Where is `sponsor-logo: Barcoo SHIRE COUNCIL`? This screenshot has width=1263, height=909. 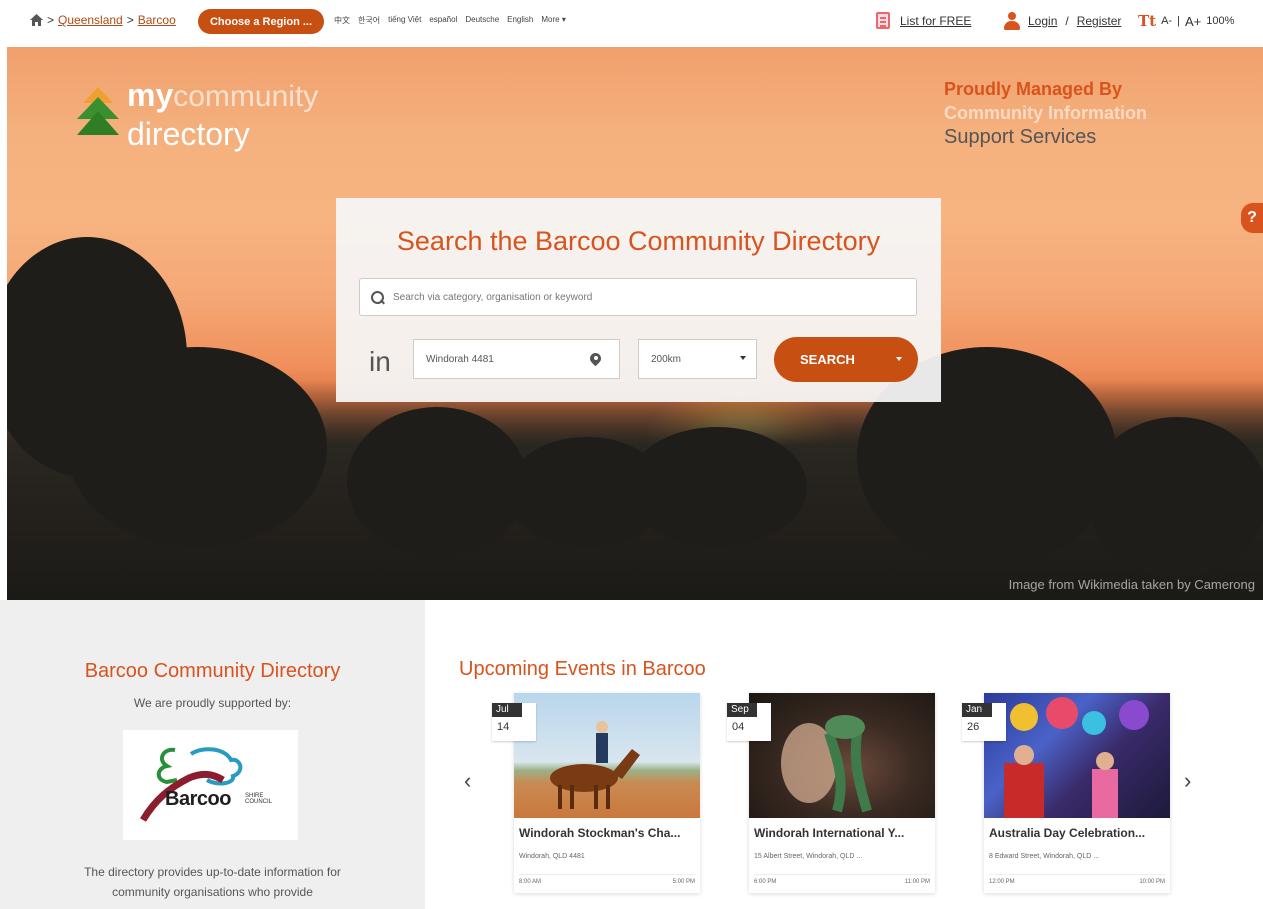
sponsor-logo: Barcoo SHIRE COUNCIL is located at coordinates (210, 785).